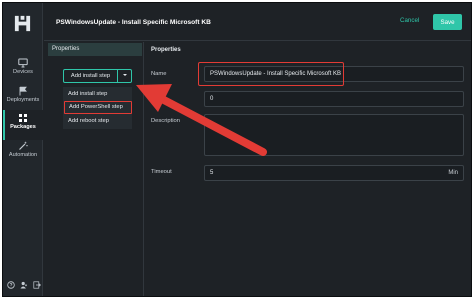 The height and width of the screenshot is (299, 474). What do you see at coordinates (90, 76) in the screenshot?
I see `add-install-step-button: Add install step` at bounding box center [90, 76].